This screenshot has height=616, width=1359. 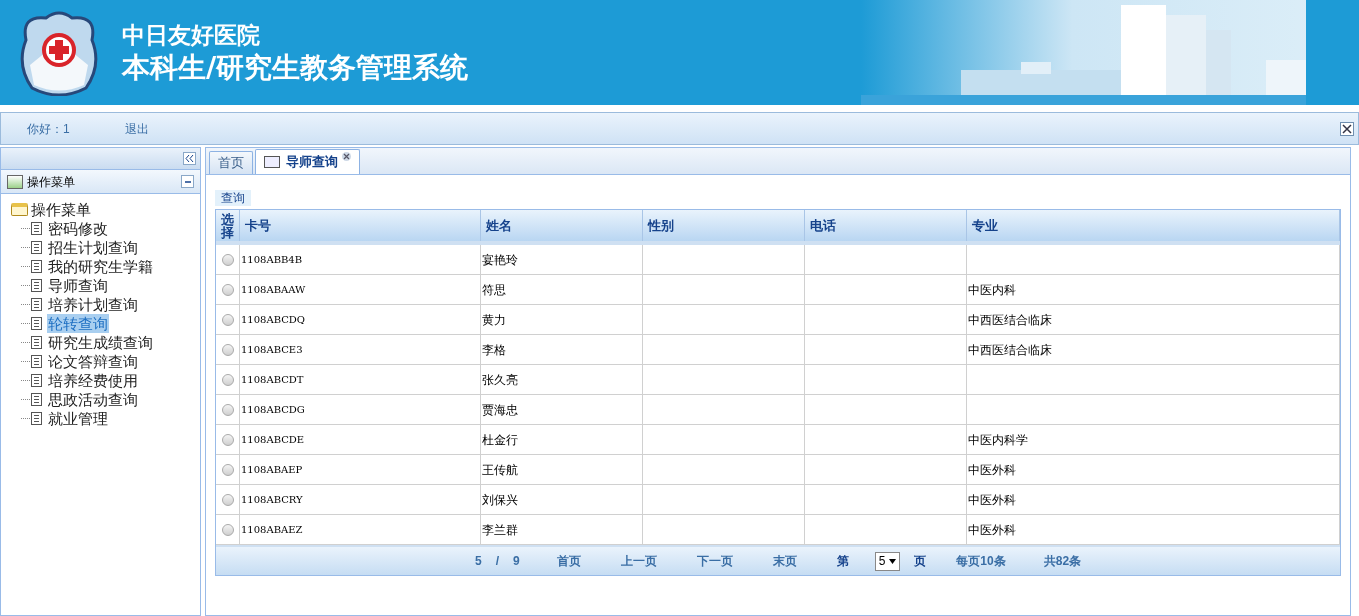 I want to click on tree-item: 招生计划查询, so click(x=93, y=247).